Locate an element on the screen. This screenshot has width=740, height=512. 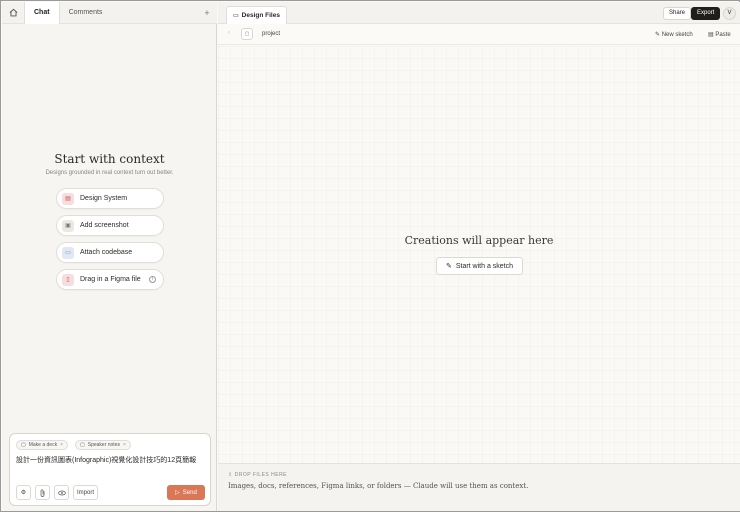
send-label: Send is located at coordinates (189, 492).